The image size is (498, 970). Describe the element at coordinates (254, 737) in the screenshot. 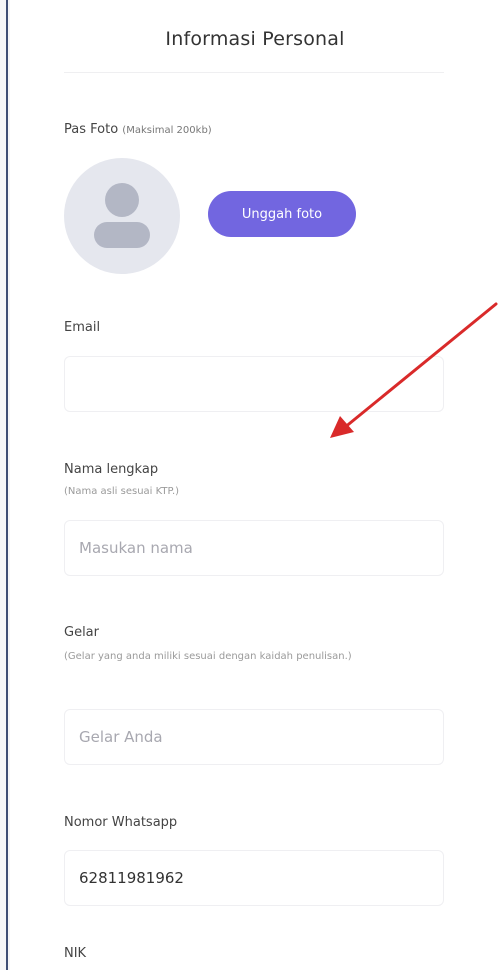

I see `degree-field` at that location.